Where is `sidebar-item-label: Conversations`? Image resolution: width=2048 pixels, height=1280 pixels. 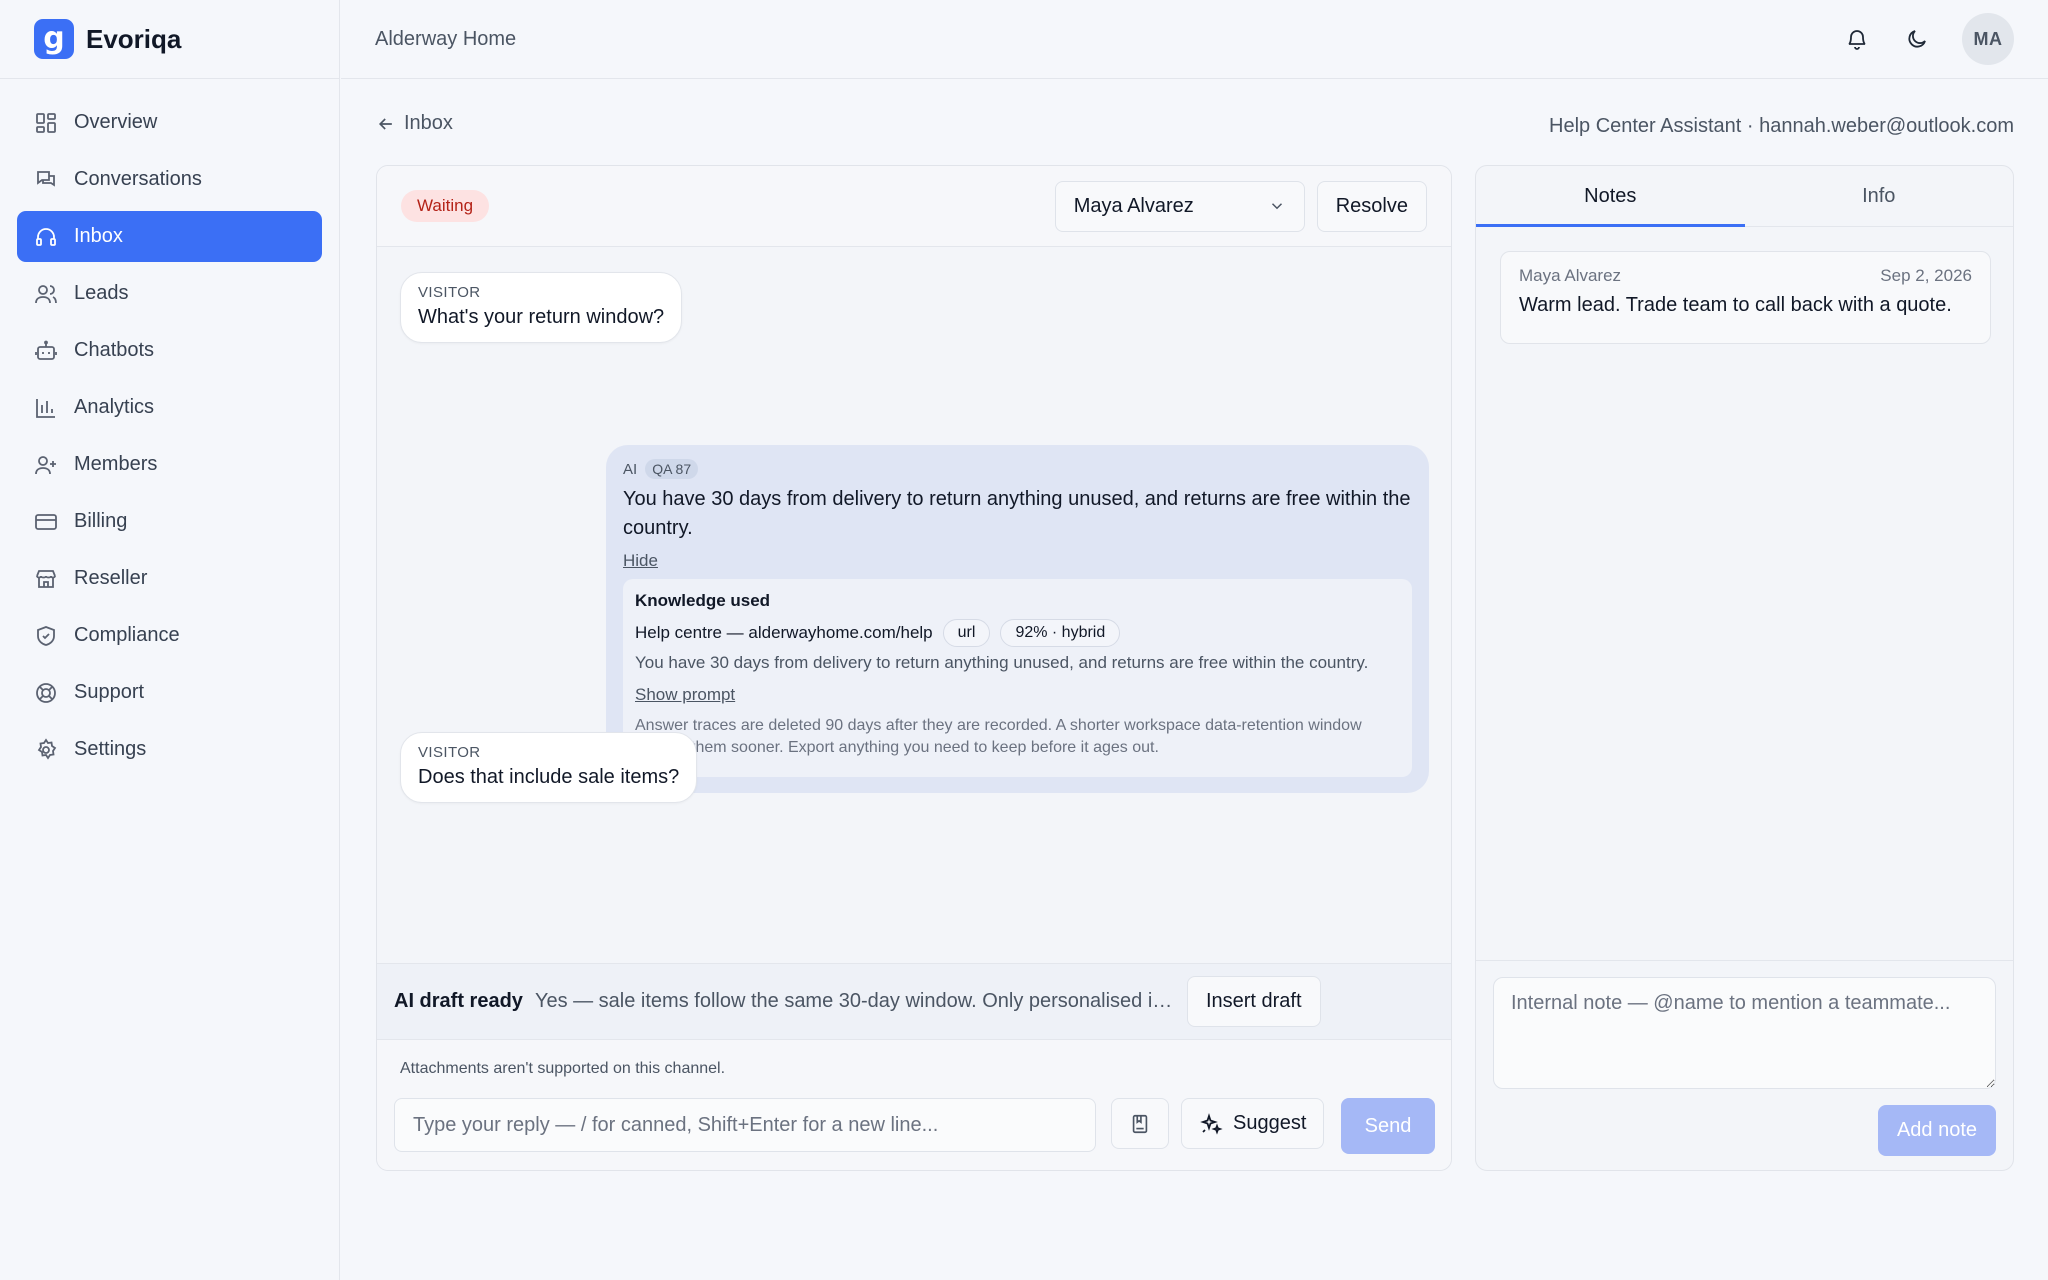 sidebar-item-label: Conversations is located at coordinates (138, 179).